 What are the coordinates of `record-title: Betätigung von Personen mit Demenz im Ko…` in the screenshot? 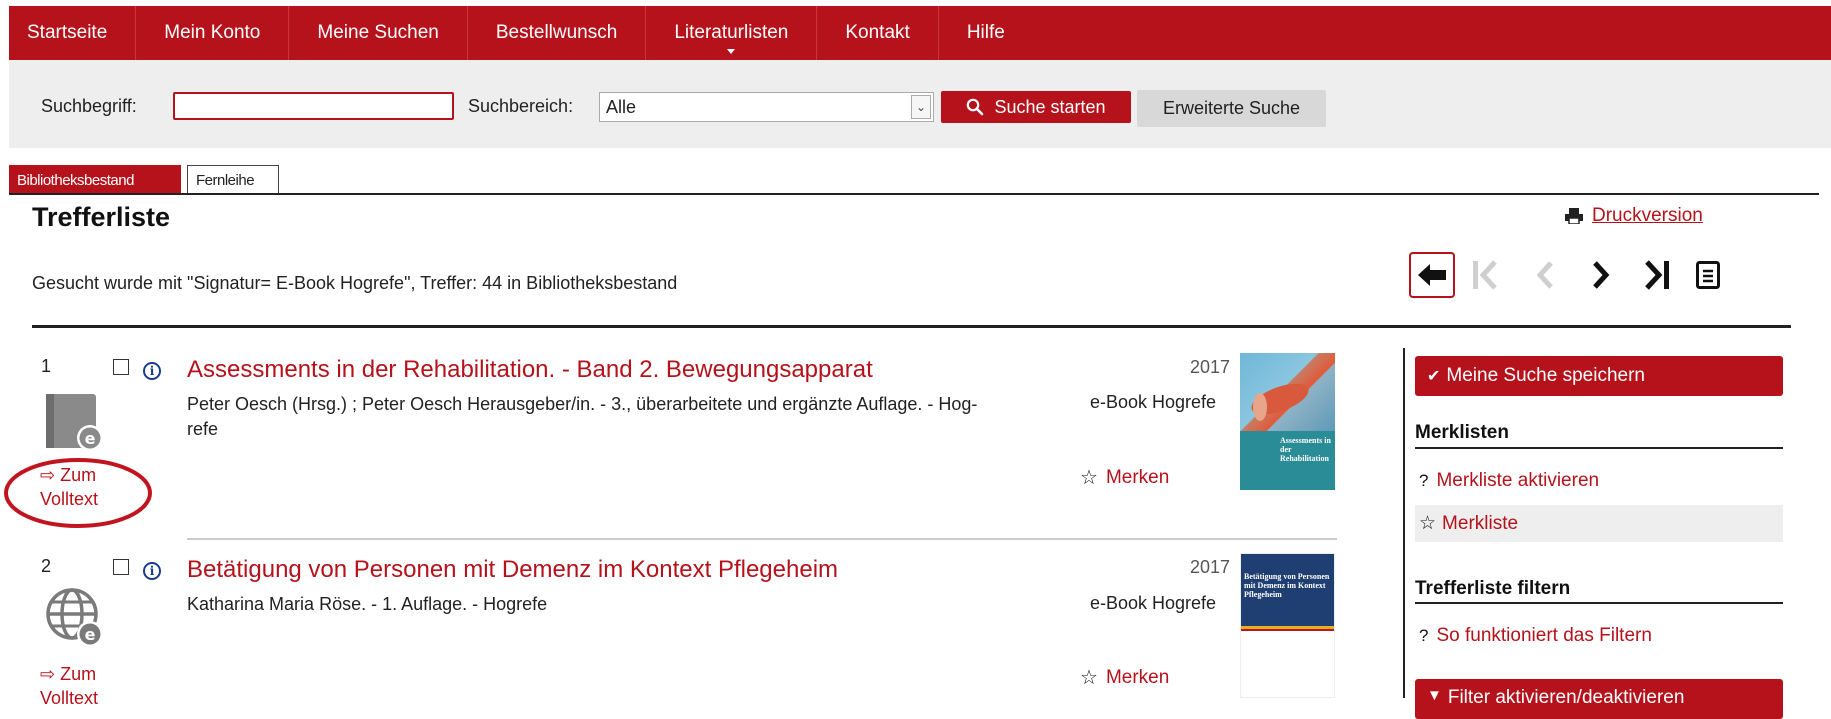 It's located at (512, 570).